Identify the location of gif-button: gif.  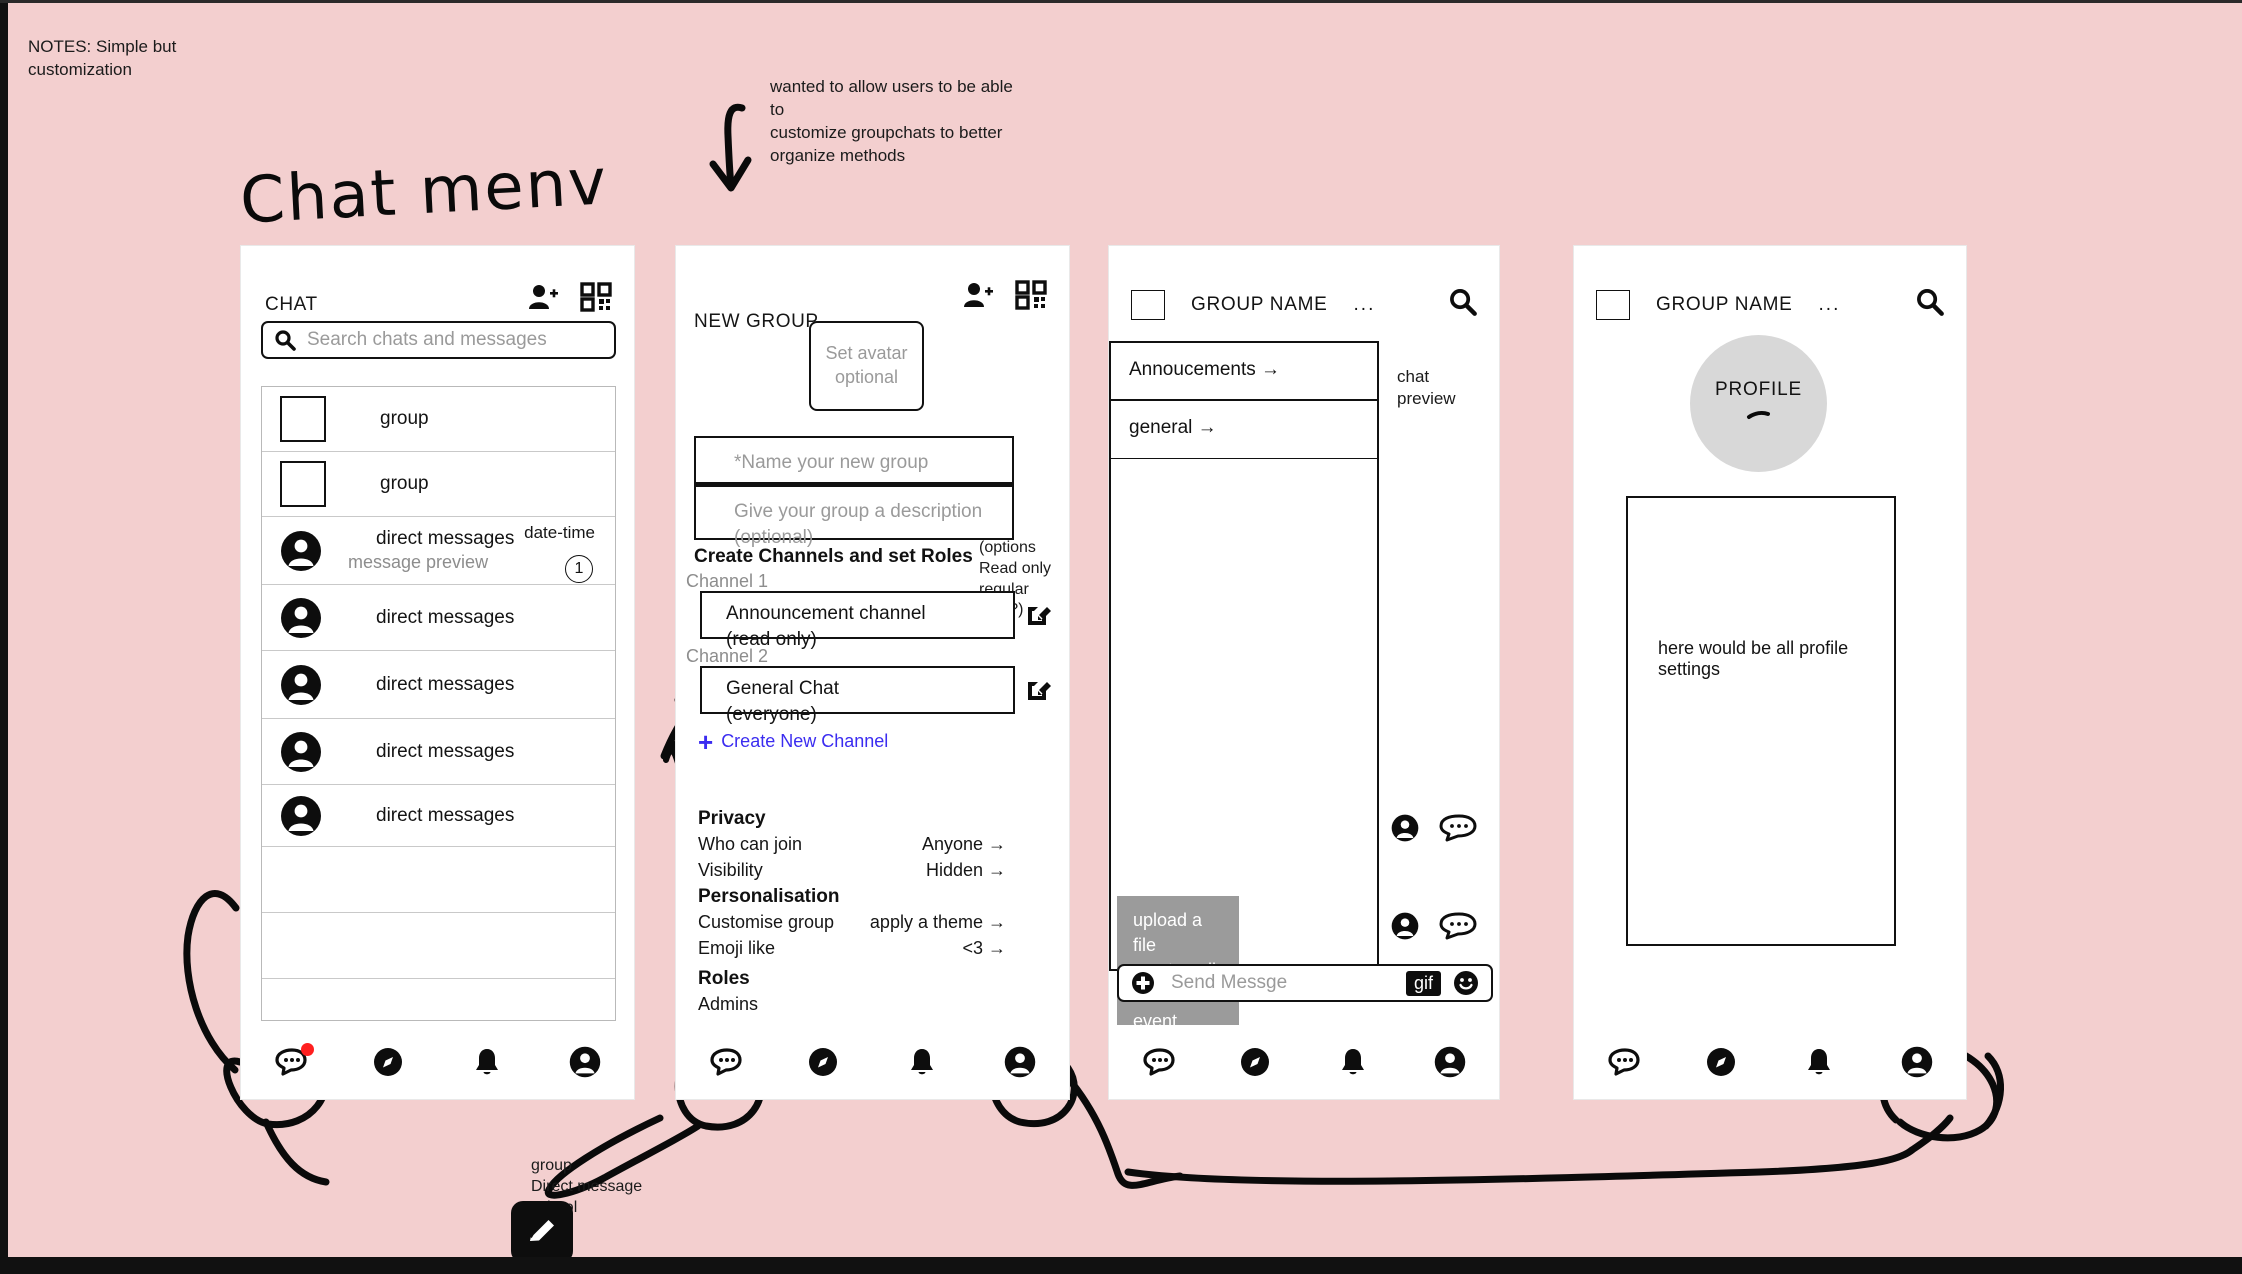
(1423, 983).